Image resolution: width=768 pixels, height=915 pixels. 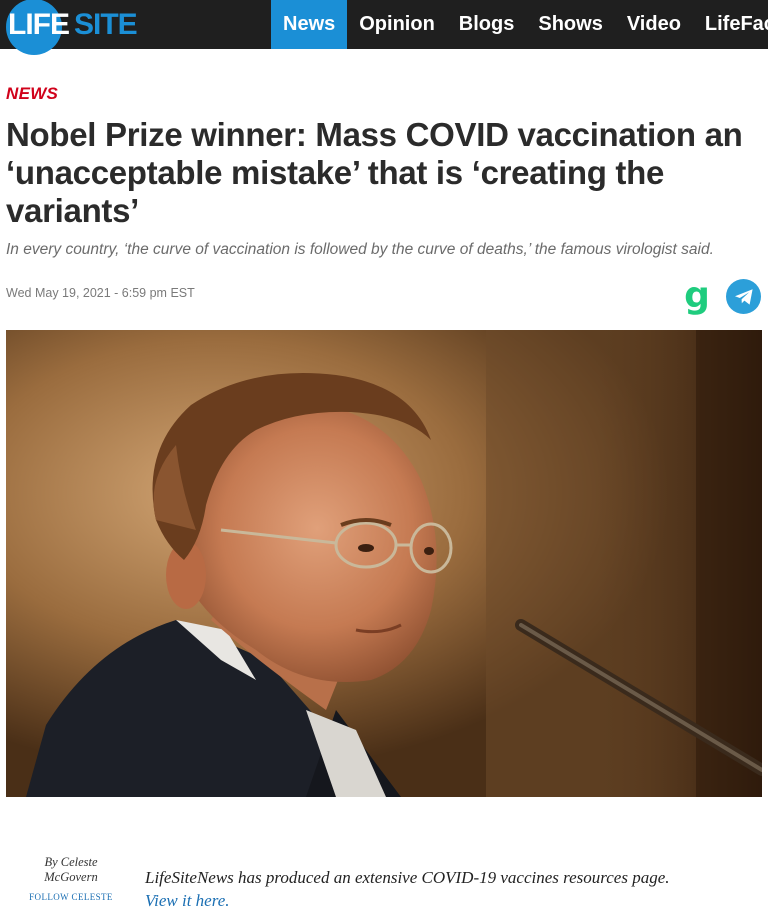 What do you see at coordinates (72, 27) in the screenshot?
I see `lifesite-logo: LIFE SITE` at bounding box center [72, 27].